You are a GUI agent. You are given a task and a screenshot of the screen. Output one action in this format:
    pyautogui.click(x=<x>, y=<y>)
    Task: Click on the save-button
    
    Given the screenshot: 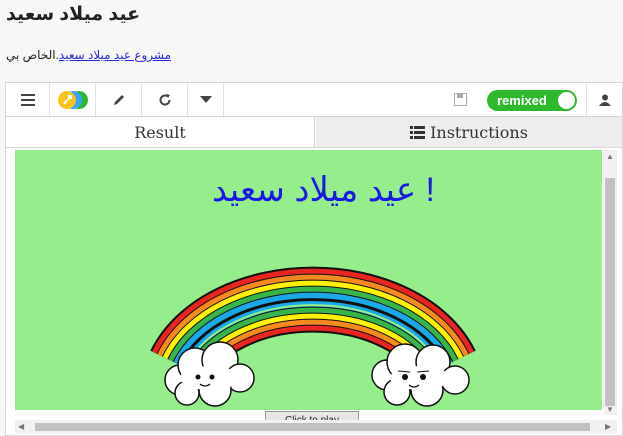 What is the action you would take?
    pyautogui.click(x=460, y=99)
    